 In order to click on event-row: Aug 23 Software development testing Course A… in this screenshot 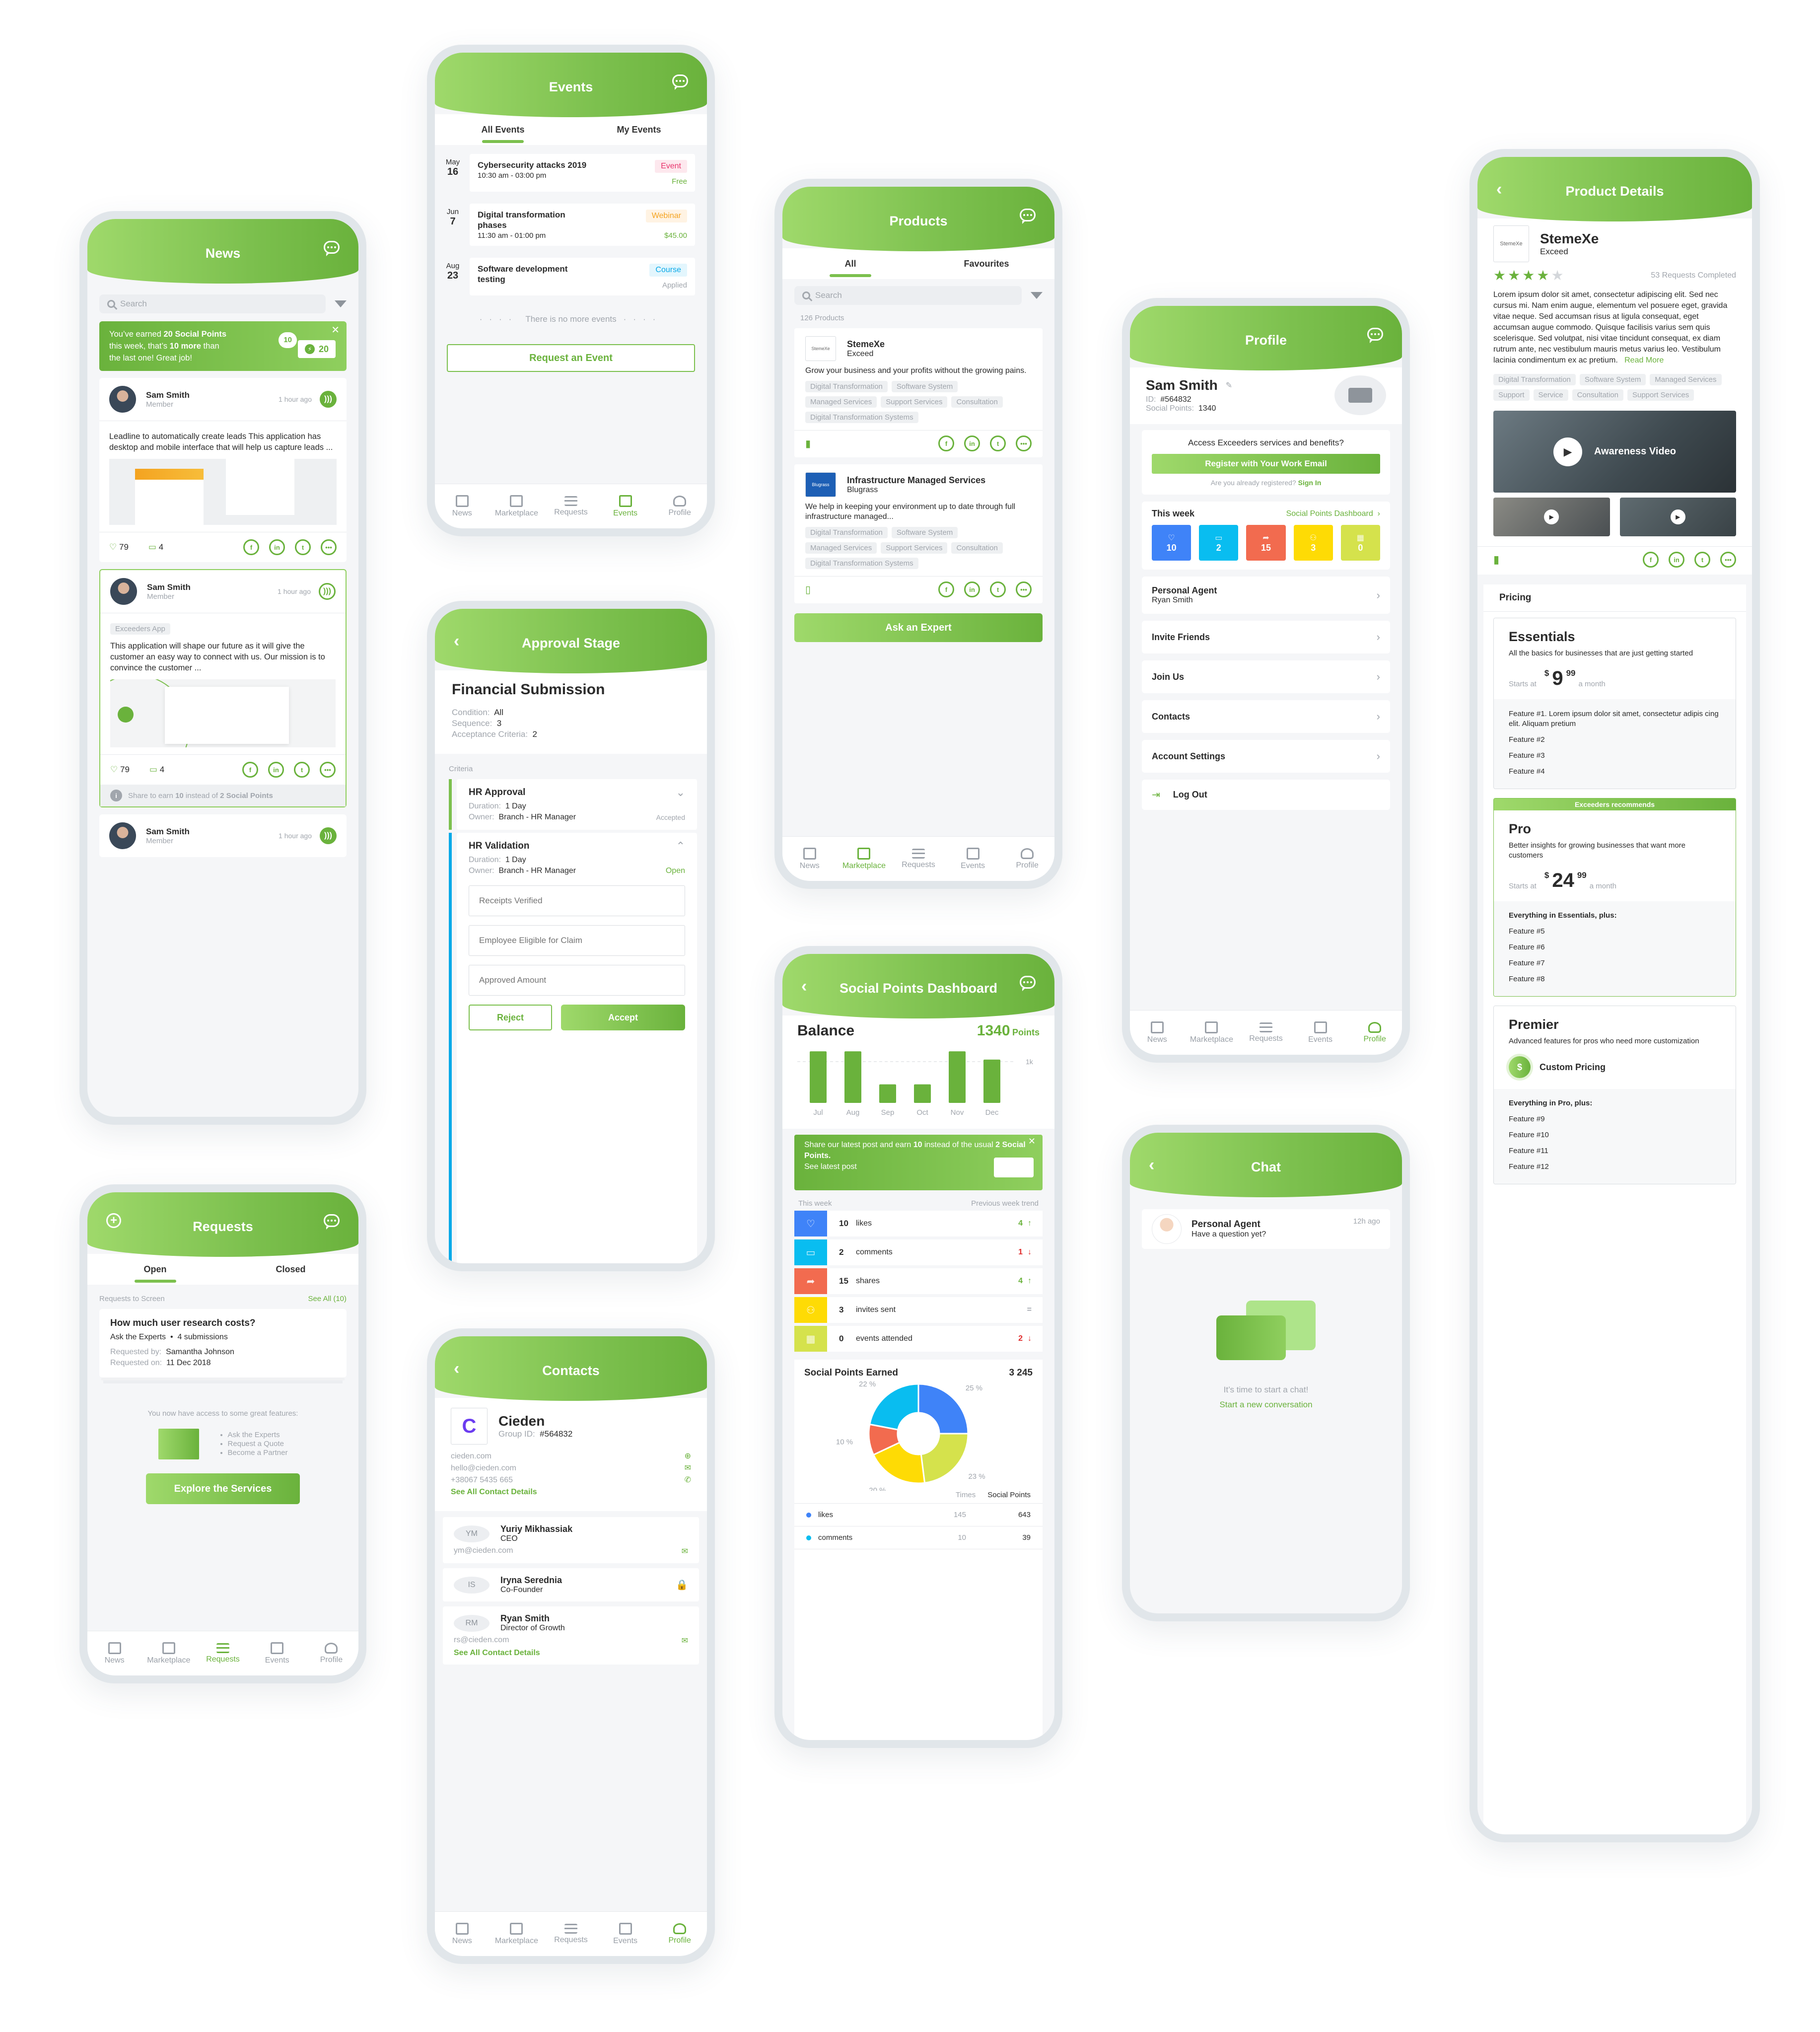, I will do `click(569, 276)`.